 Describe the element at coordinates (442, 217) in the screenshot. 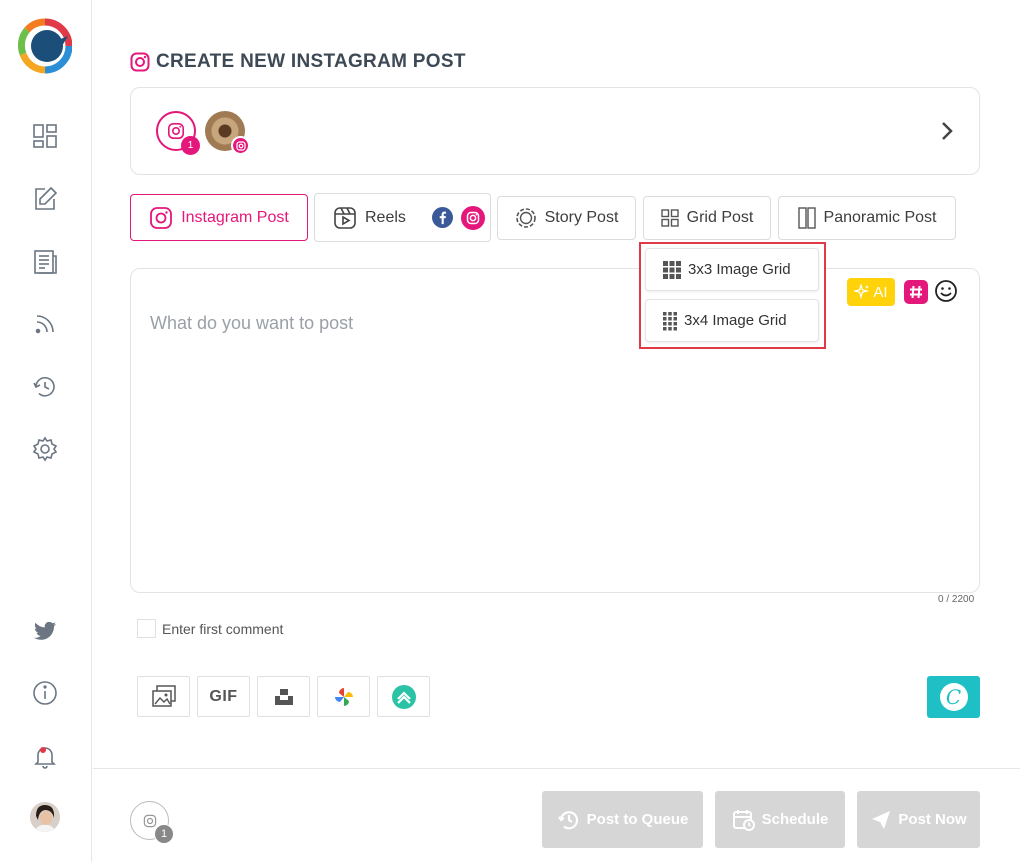

I see `facebook-icon` at that location.